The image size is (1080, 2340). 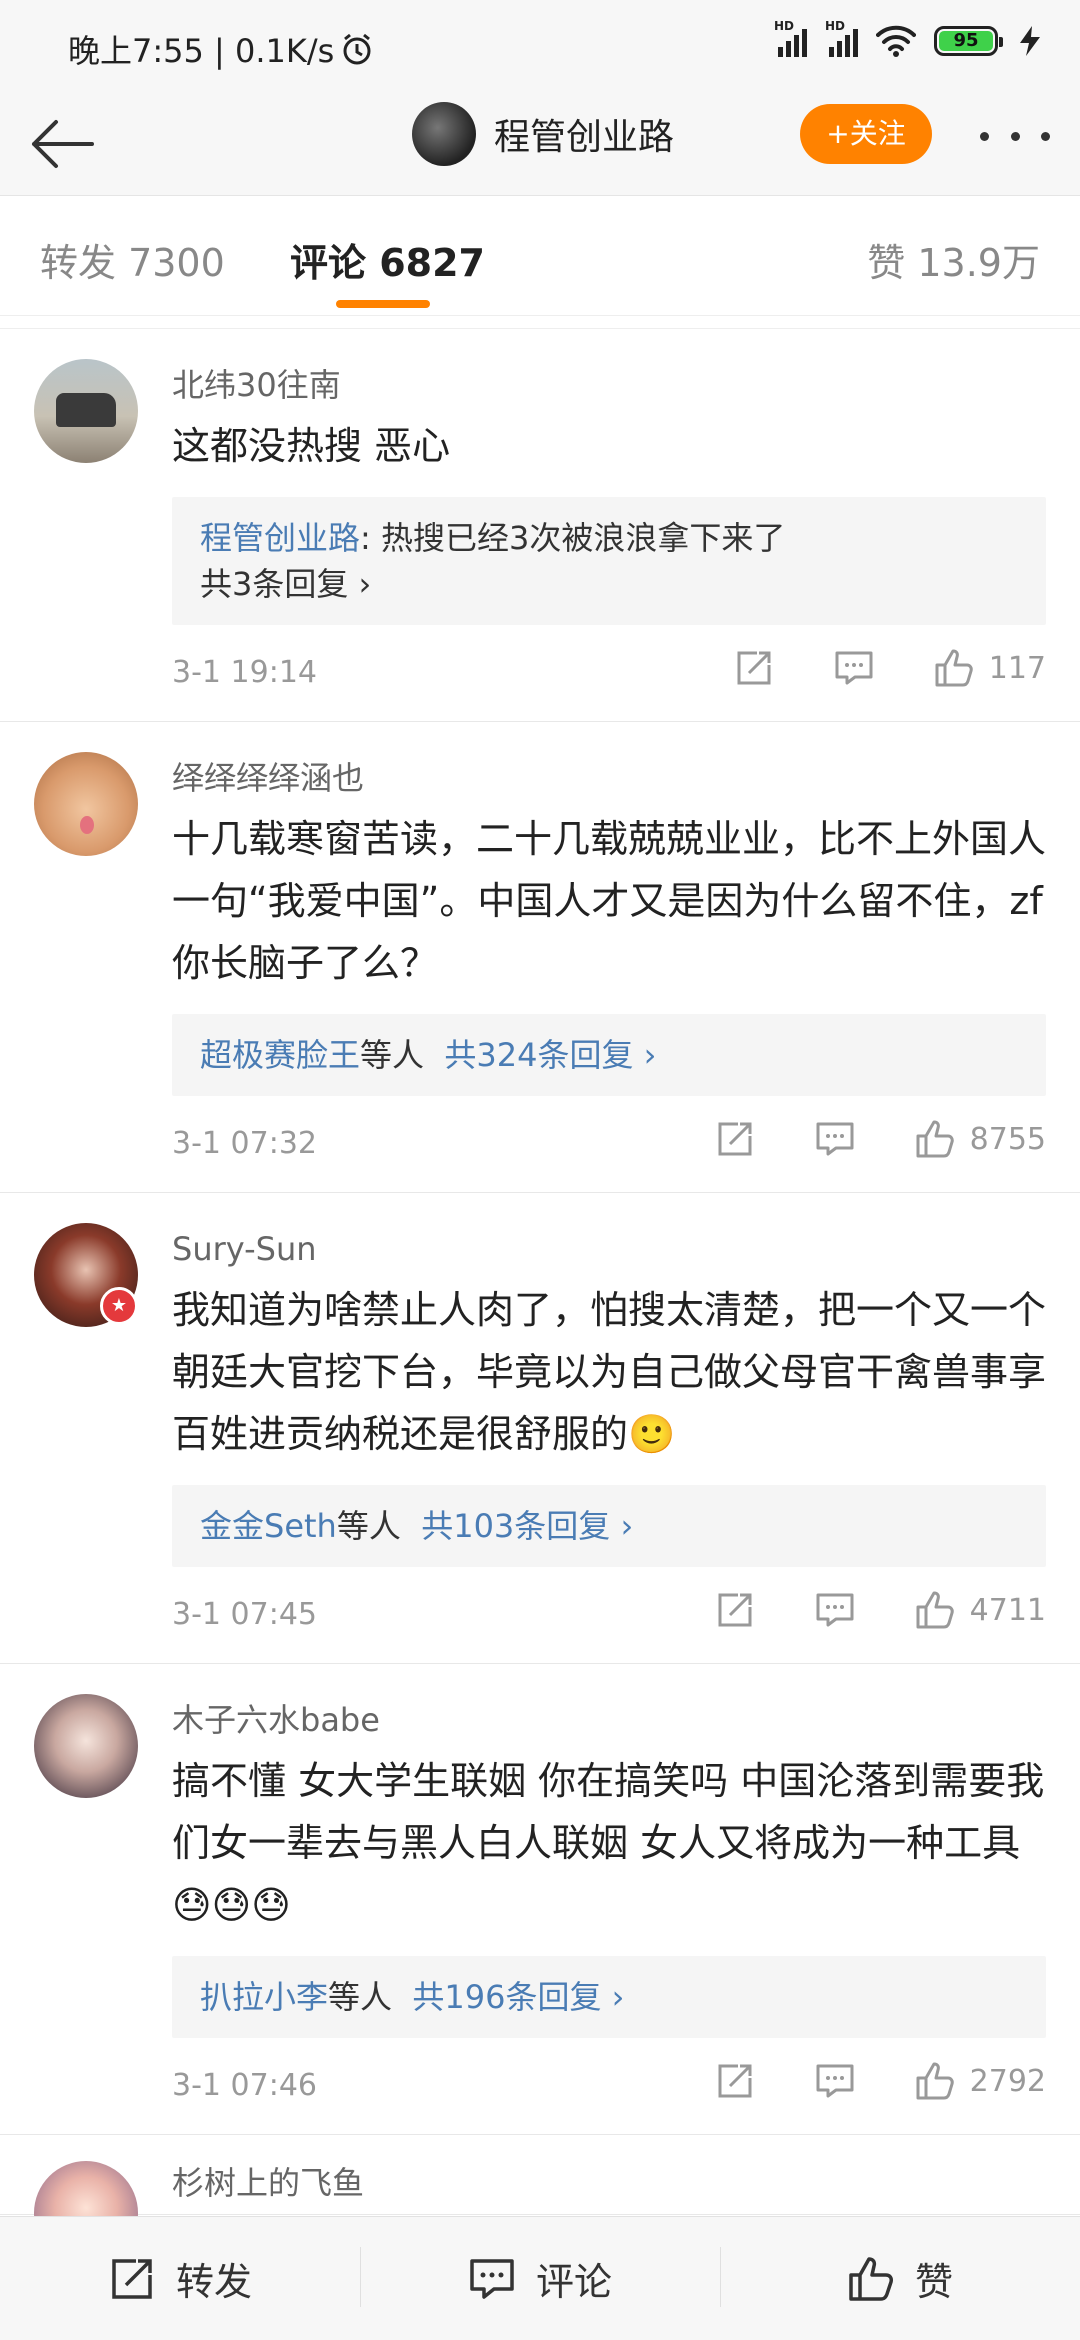 What do you see at coordinates (213, 2282) in the screenshot?
I see `repost-label: 转发` at bounding box center [213, 2282].